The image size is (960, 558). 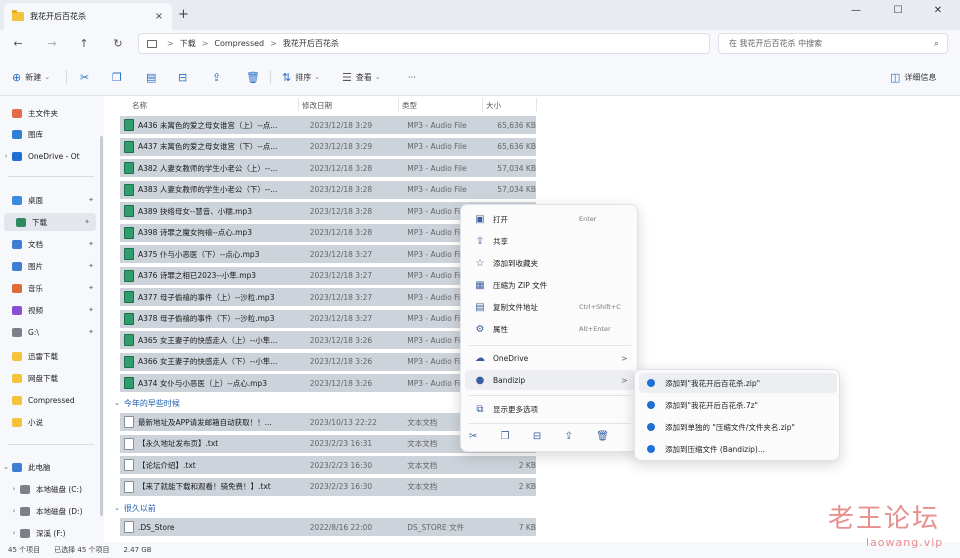 I want to click on cell-name: 【论坛介绍】.txt, so click(x=167, y=465).